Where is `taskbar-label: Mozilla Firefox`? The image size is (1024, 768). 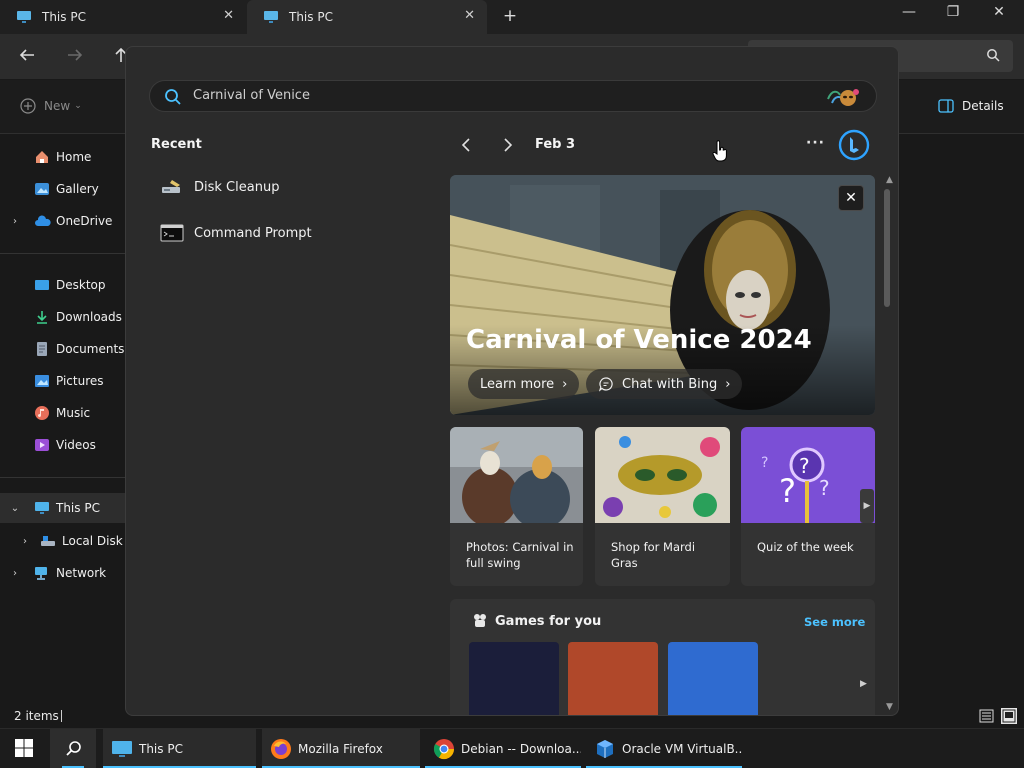
taskbar-label: Mozilla Firefox is located at coordinates (340, 748).